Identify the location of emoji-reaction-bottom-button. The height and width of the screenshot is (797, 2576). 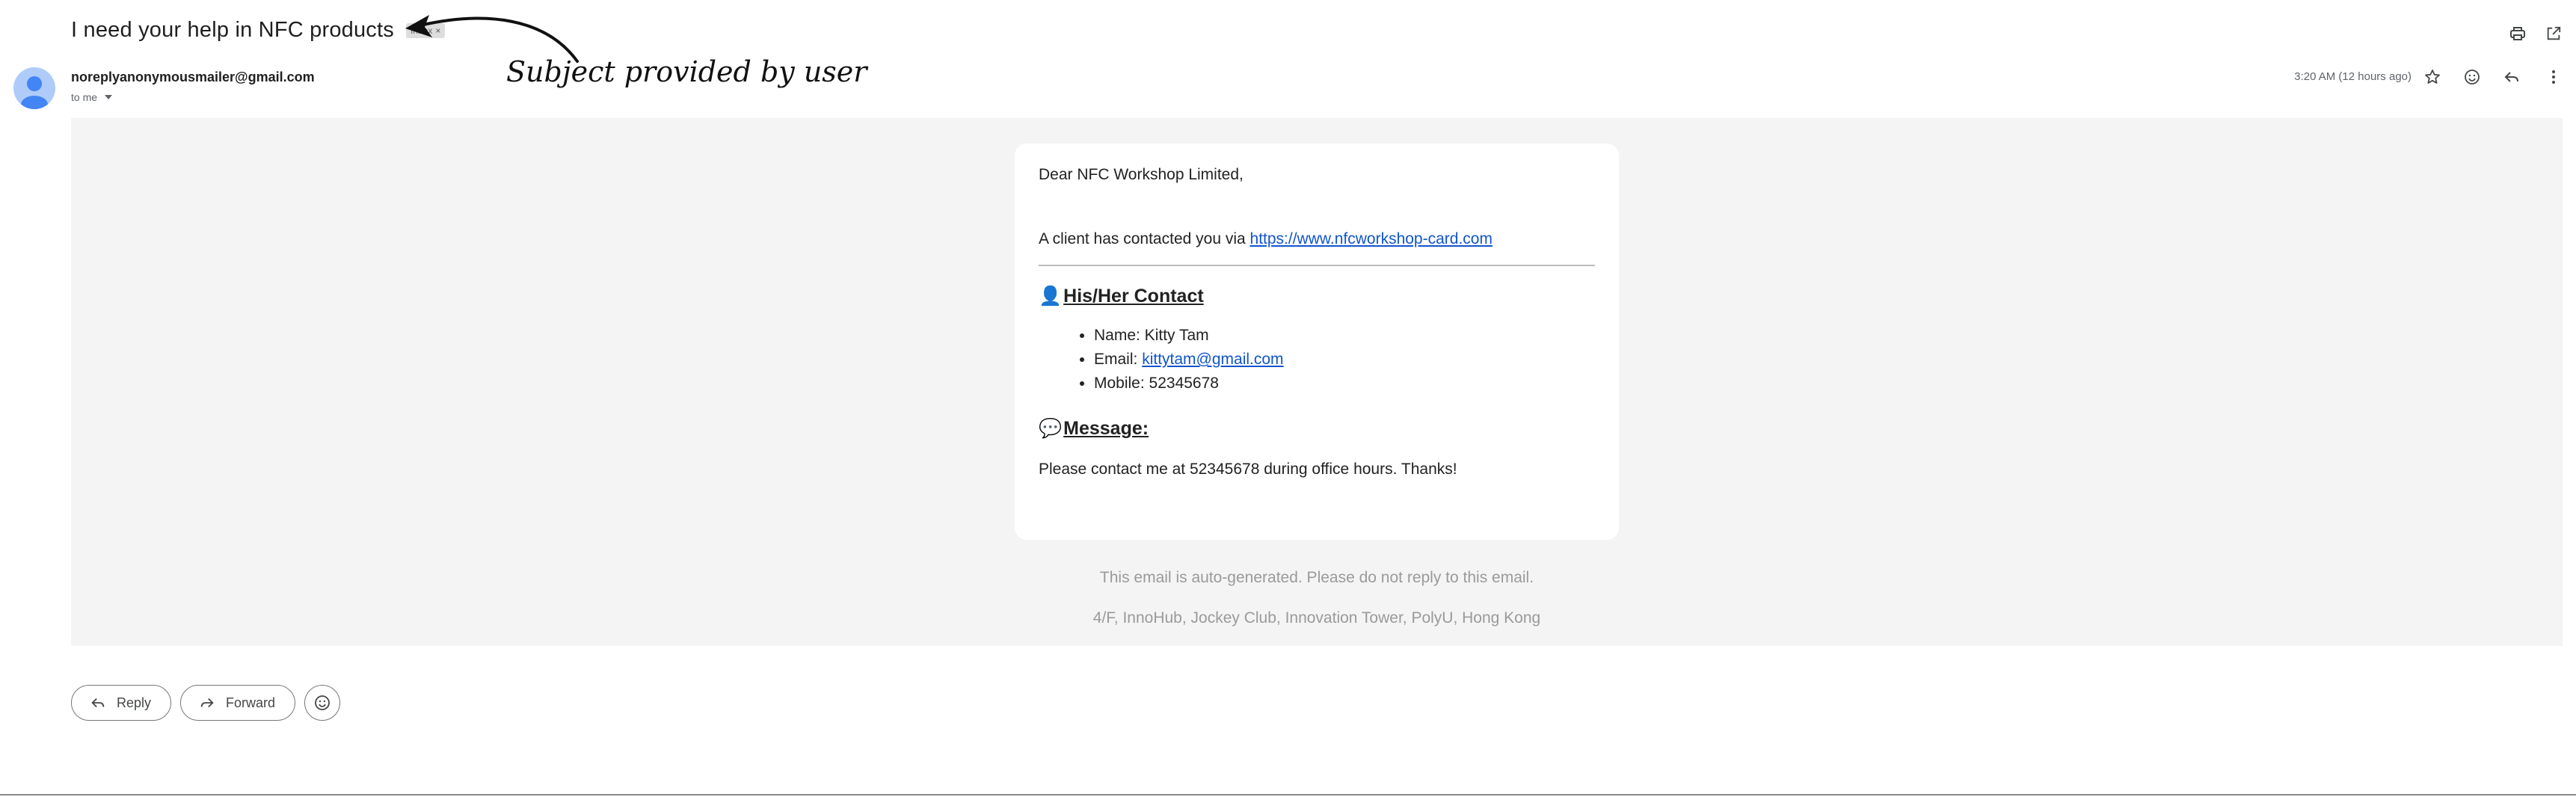
(322, 703).